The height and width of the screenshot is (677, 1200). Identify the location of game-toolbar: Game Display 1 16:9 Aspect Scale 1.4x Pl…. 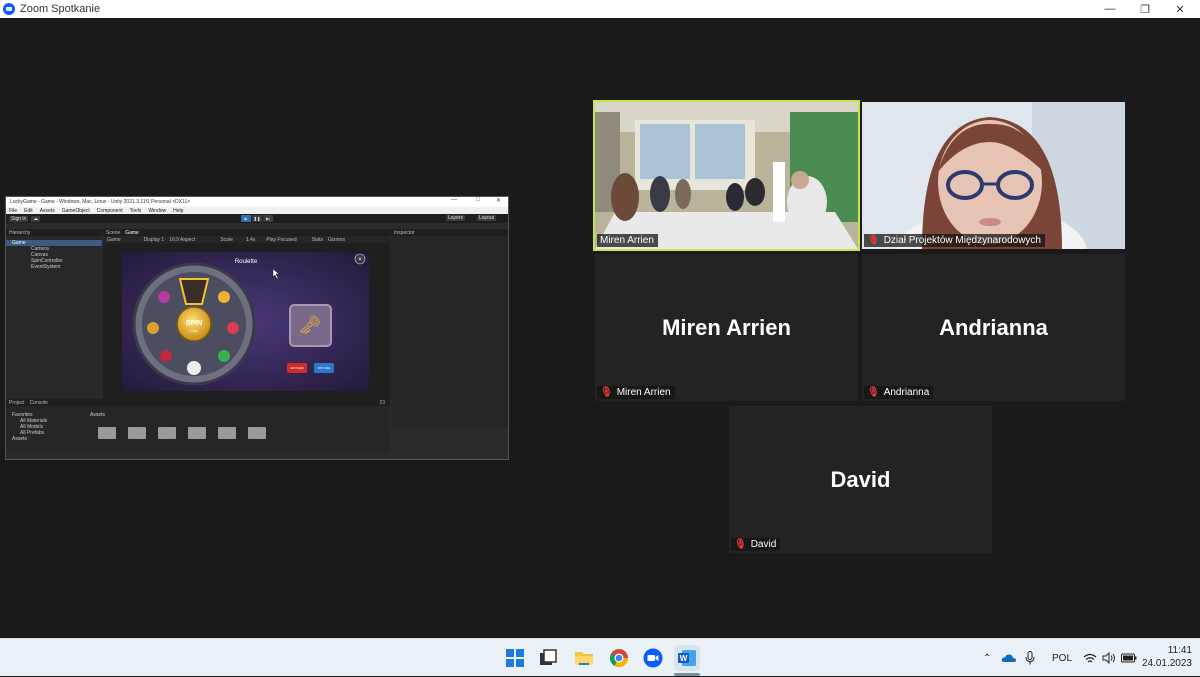
(246, 239).